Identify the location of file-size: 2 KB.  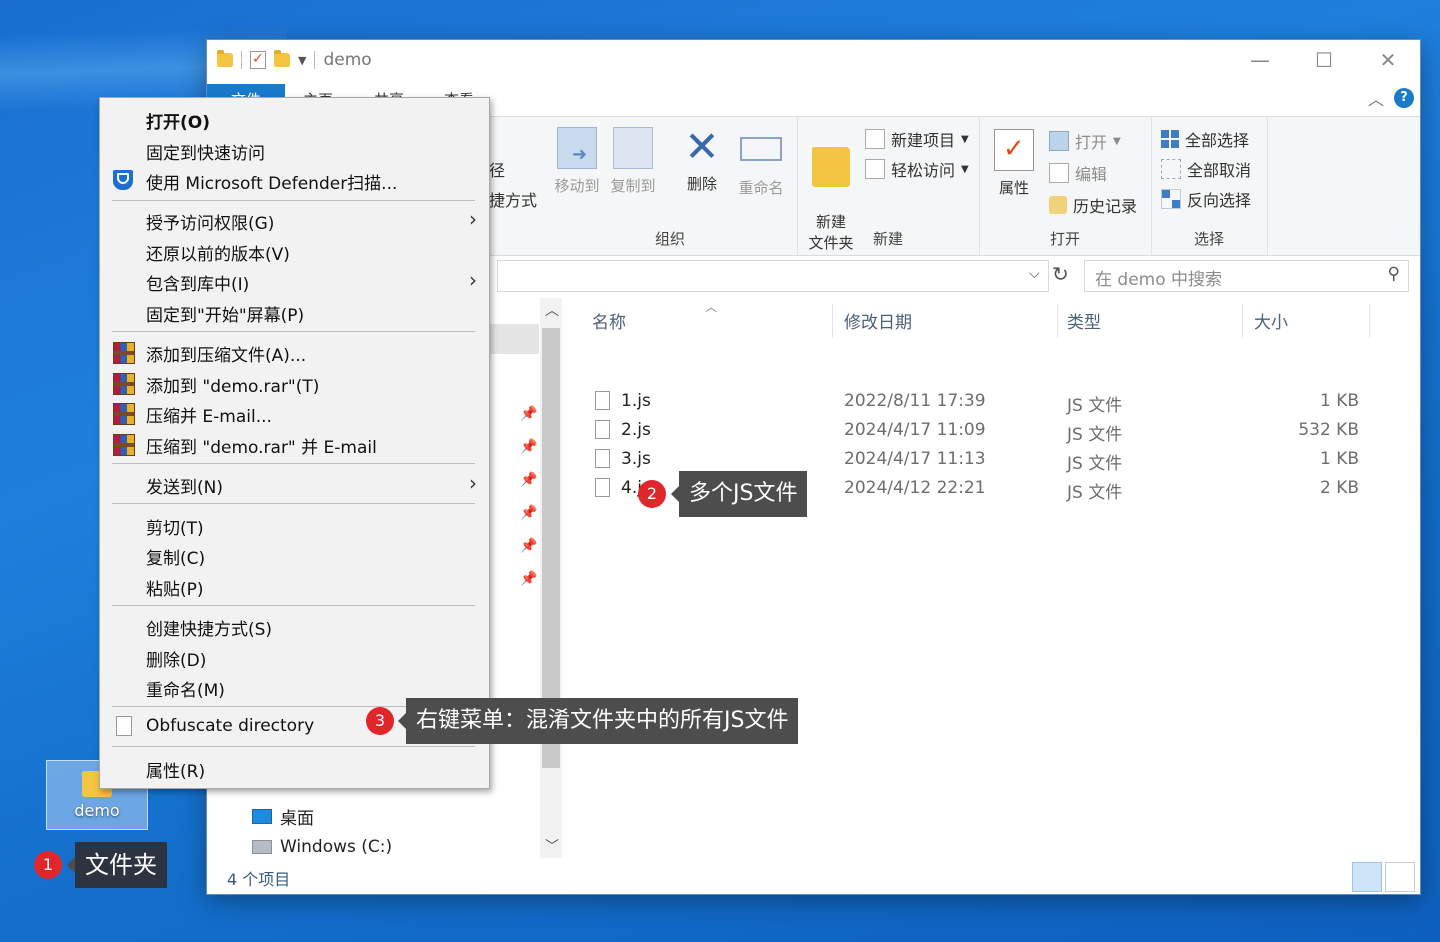
(1339, 488).